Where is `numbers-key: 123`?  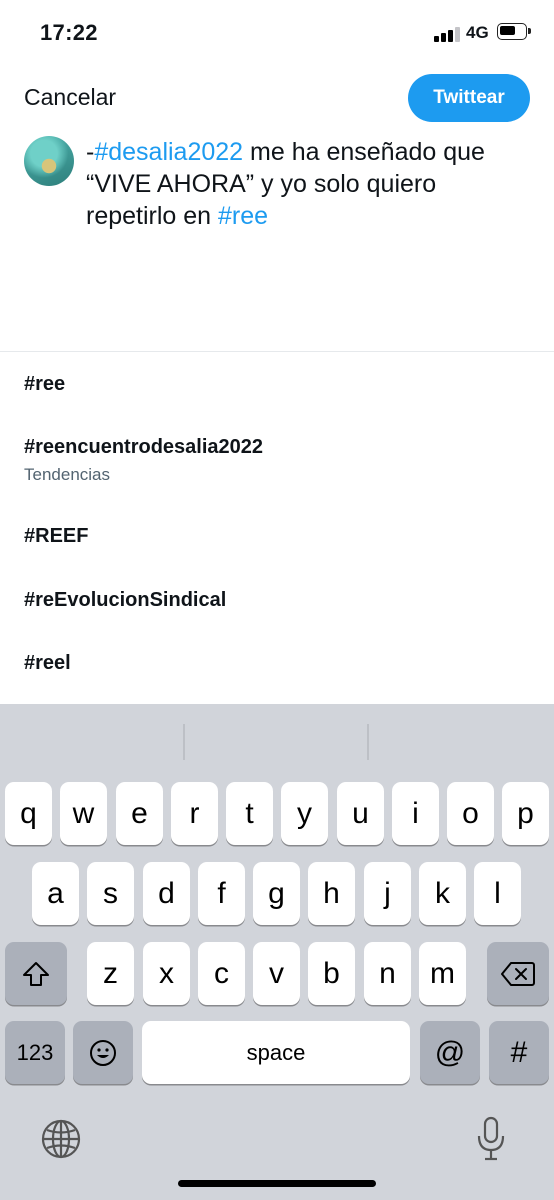
numbers-key: 123 is located at coordinates (35, 1052).